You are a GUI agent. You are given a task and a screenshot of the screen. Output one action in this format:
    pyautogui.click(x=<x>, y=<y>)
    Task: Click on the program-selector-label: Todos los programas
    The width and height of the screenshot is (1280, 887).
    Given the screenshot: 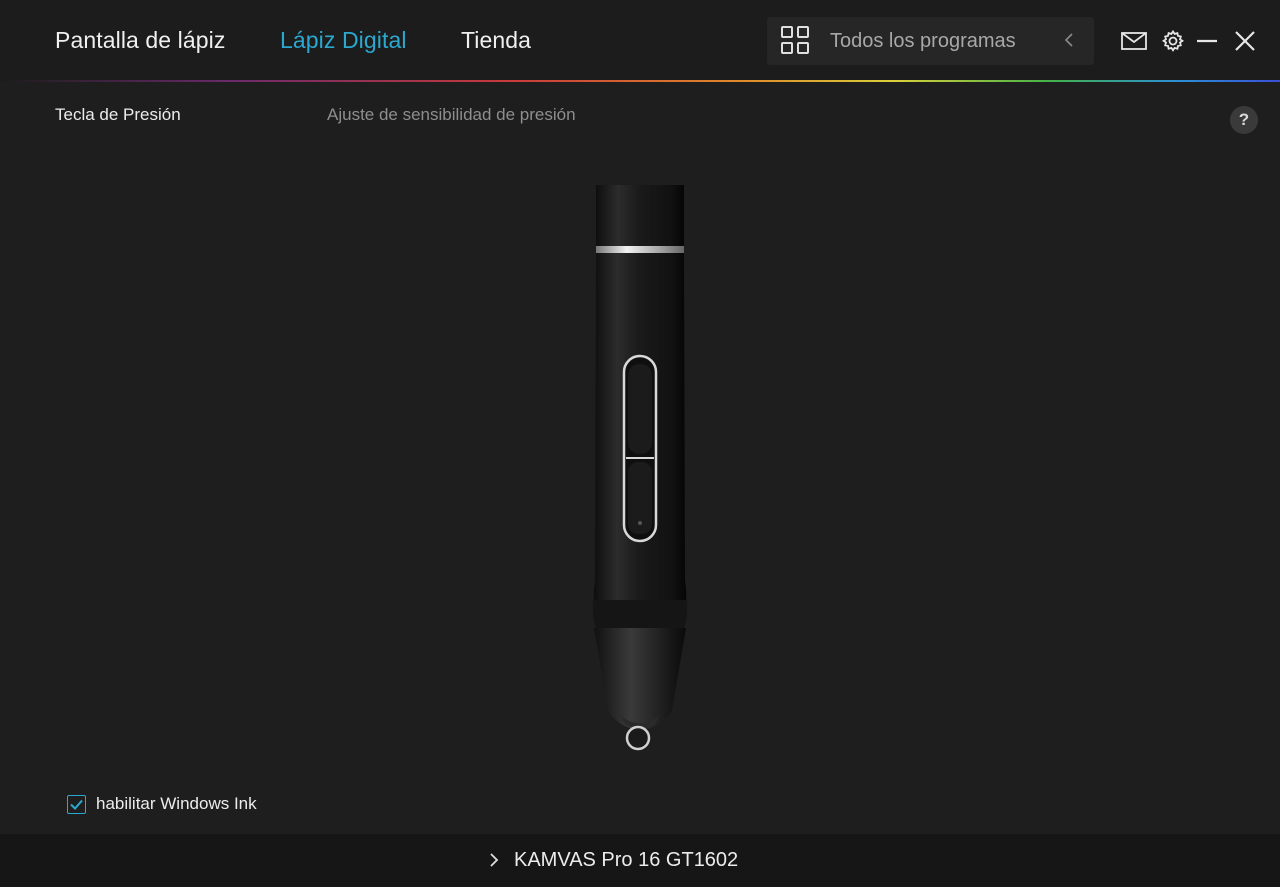 What is the action you would take?
    pyautogui.click(x=923, y=41)
    